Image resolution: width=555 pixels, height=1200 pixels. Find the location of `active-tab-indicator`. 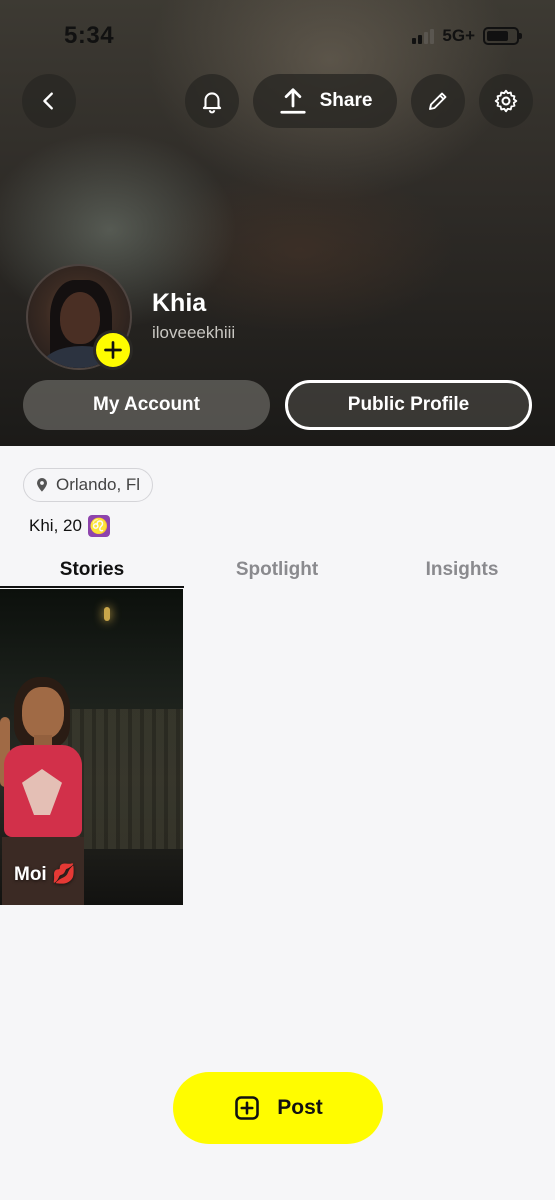

active-tab-indicator is located at coordinates (92, 587).